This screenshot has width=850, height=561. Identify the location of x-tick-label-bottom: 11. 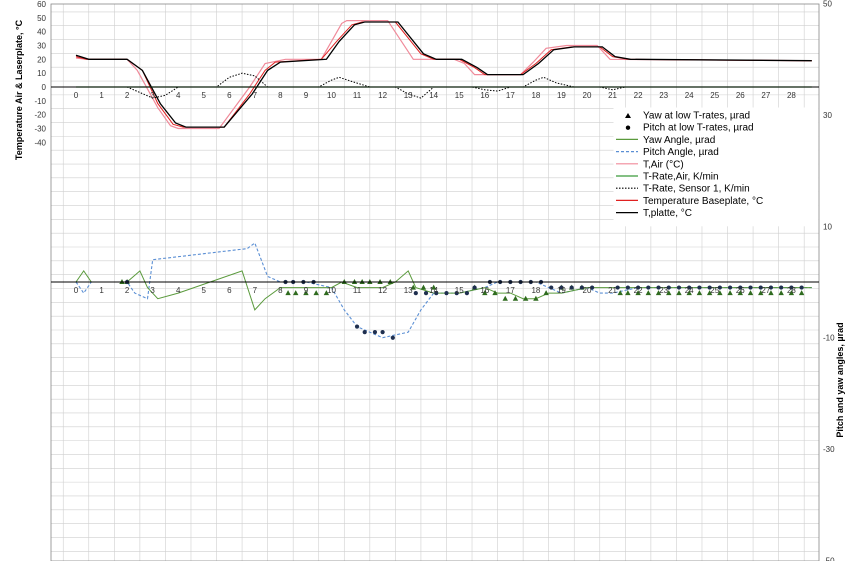
(357, 290).